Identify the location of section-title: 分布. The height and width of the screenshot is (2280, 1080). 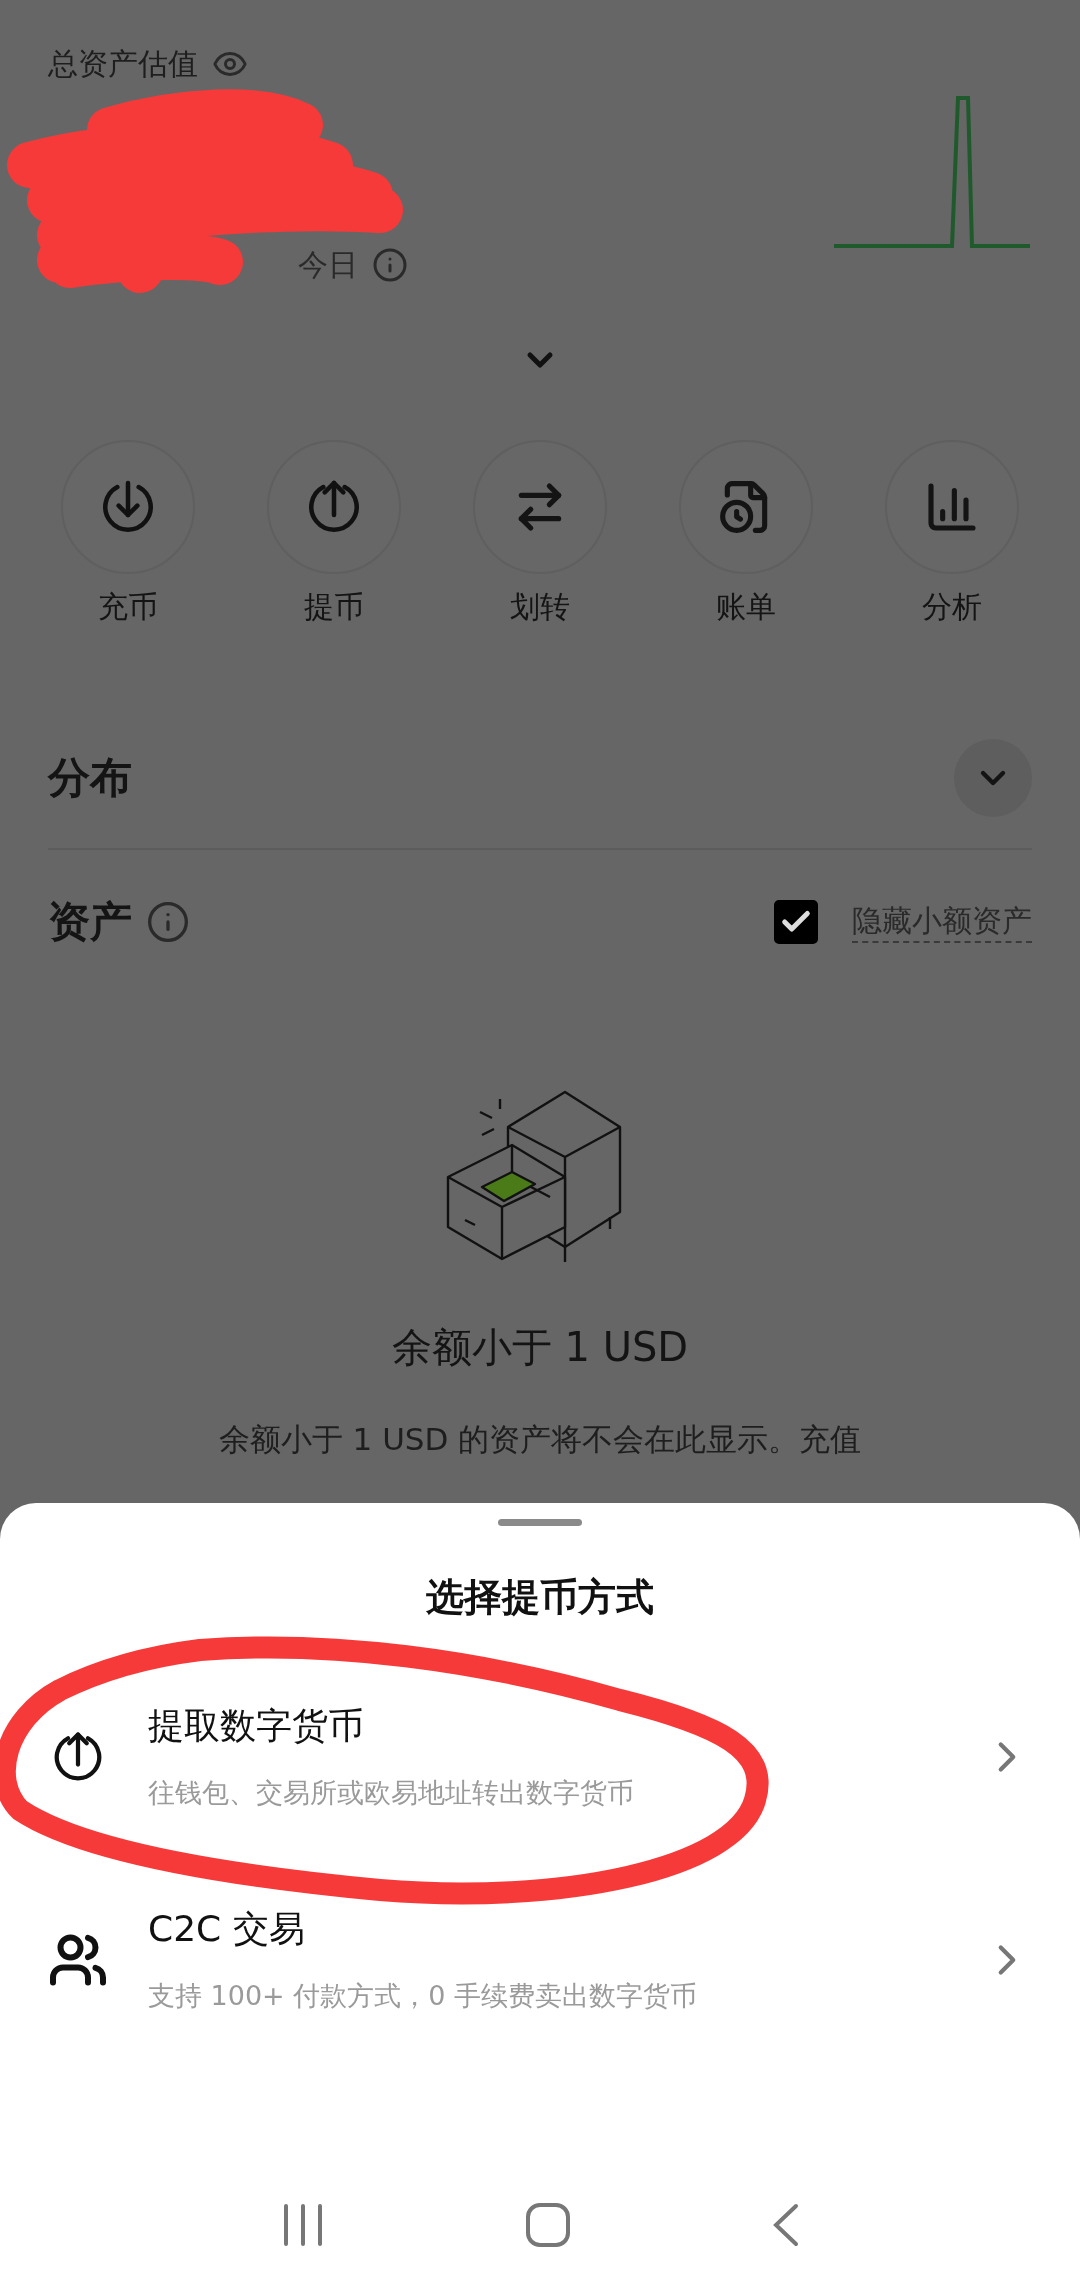
(90, 778).